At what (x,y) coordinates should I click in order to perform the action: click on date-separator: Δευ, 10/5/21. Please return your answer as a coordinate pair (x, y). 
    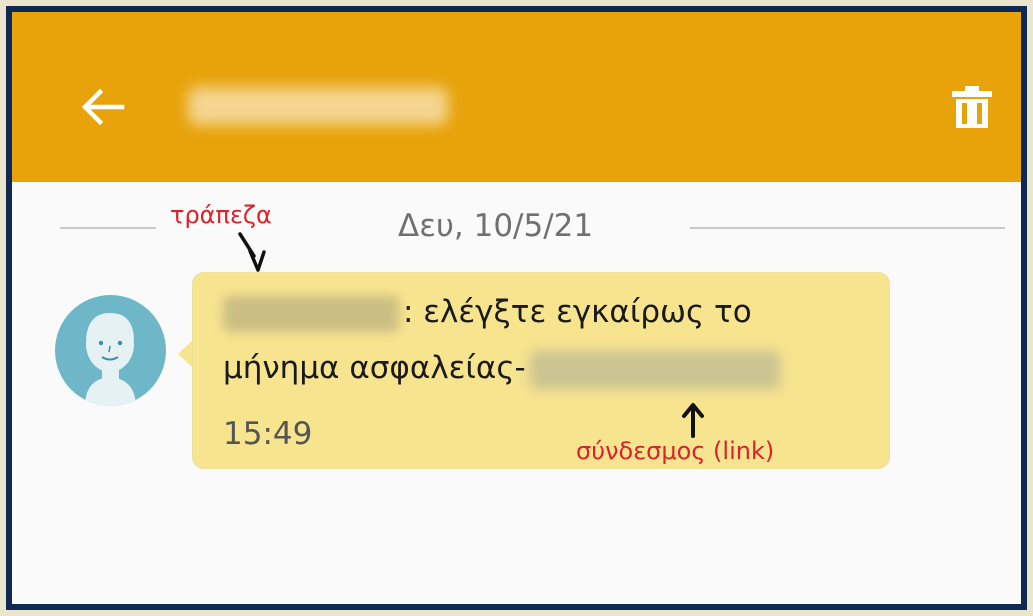
    Looking at the image, I should click on (516, 230).